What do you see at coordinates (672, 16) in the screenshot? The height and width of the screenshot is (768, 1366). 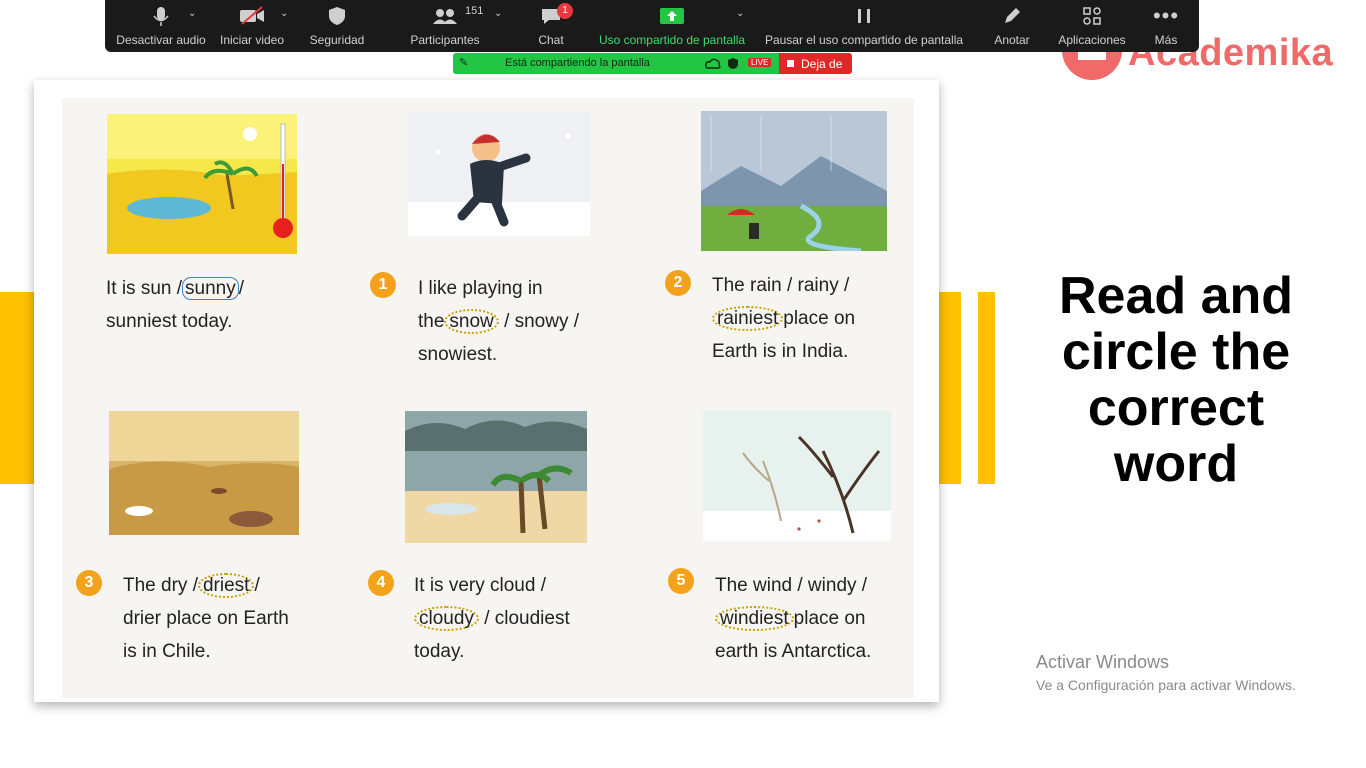 I see `share-screen-icon` at bounding box center [672, 16].